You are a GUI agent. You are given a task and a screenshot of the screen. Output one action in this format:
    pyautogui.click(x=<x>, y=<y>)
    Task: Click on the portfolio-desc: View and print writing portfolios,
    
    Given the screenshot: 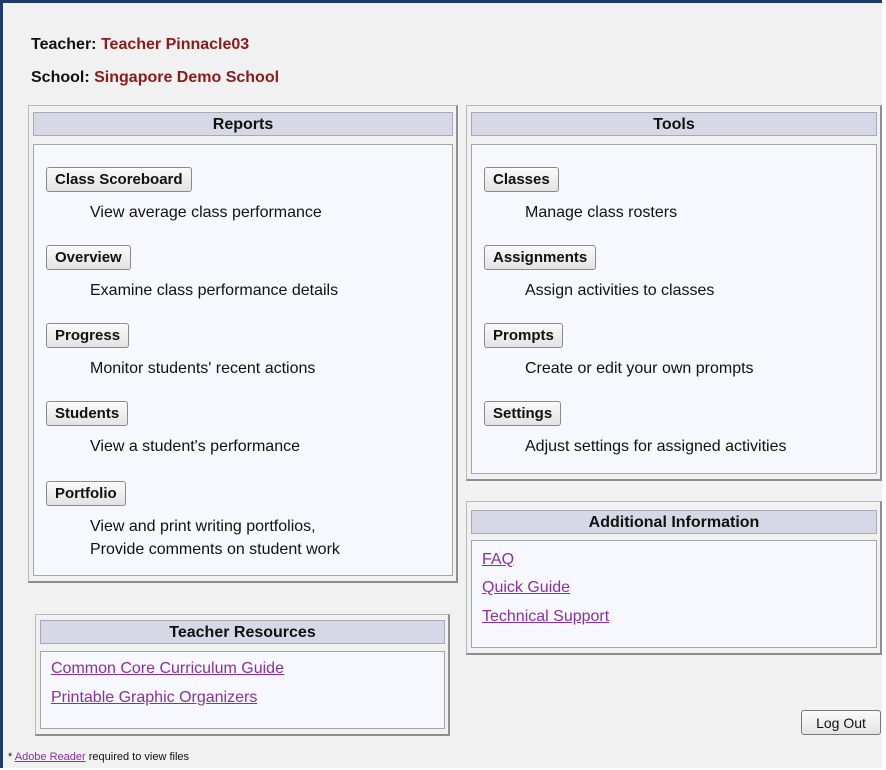 What is the action you would take?
    pyautogui.click(x=203, y=526)
    